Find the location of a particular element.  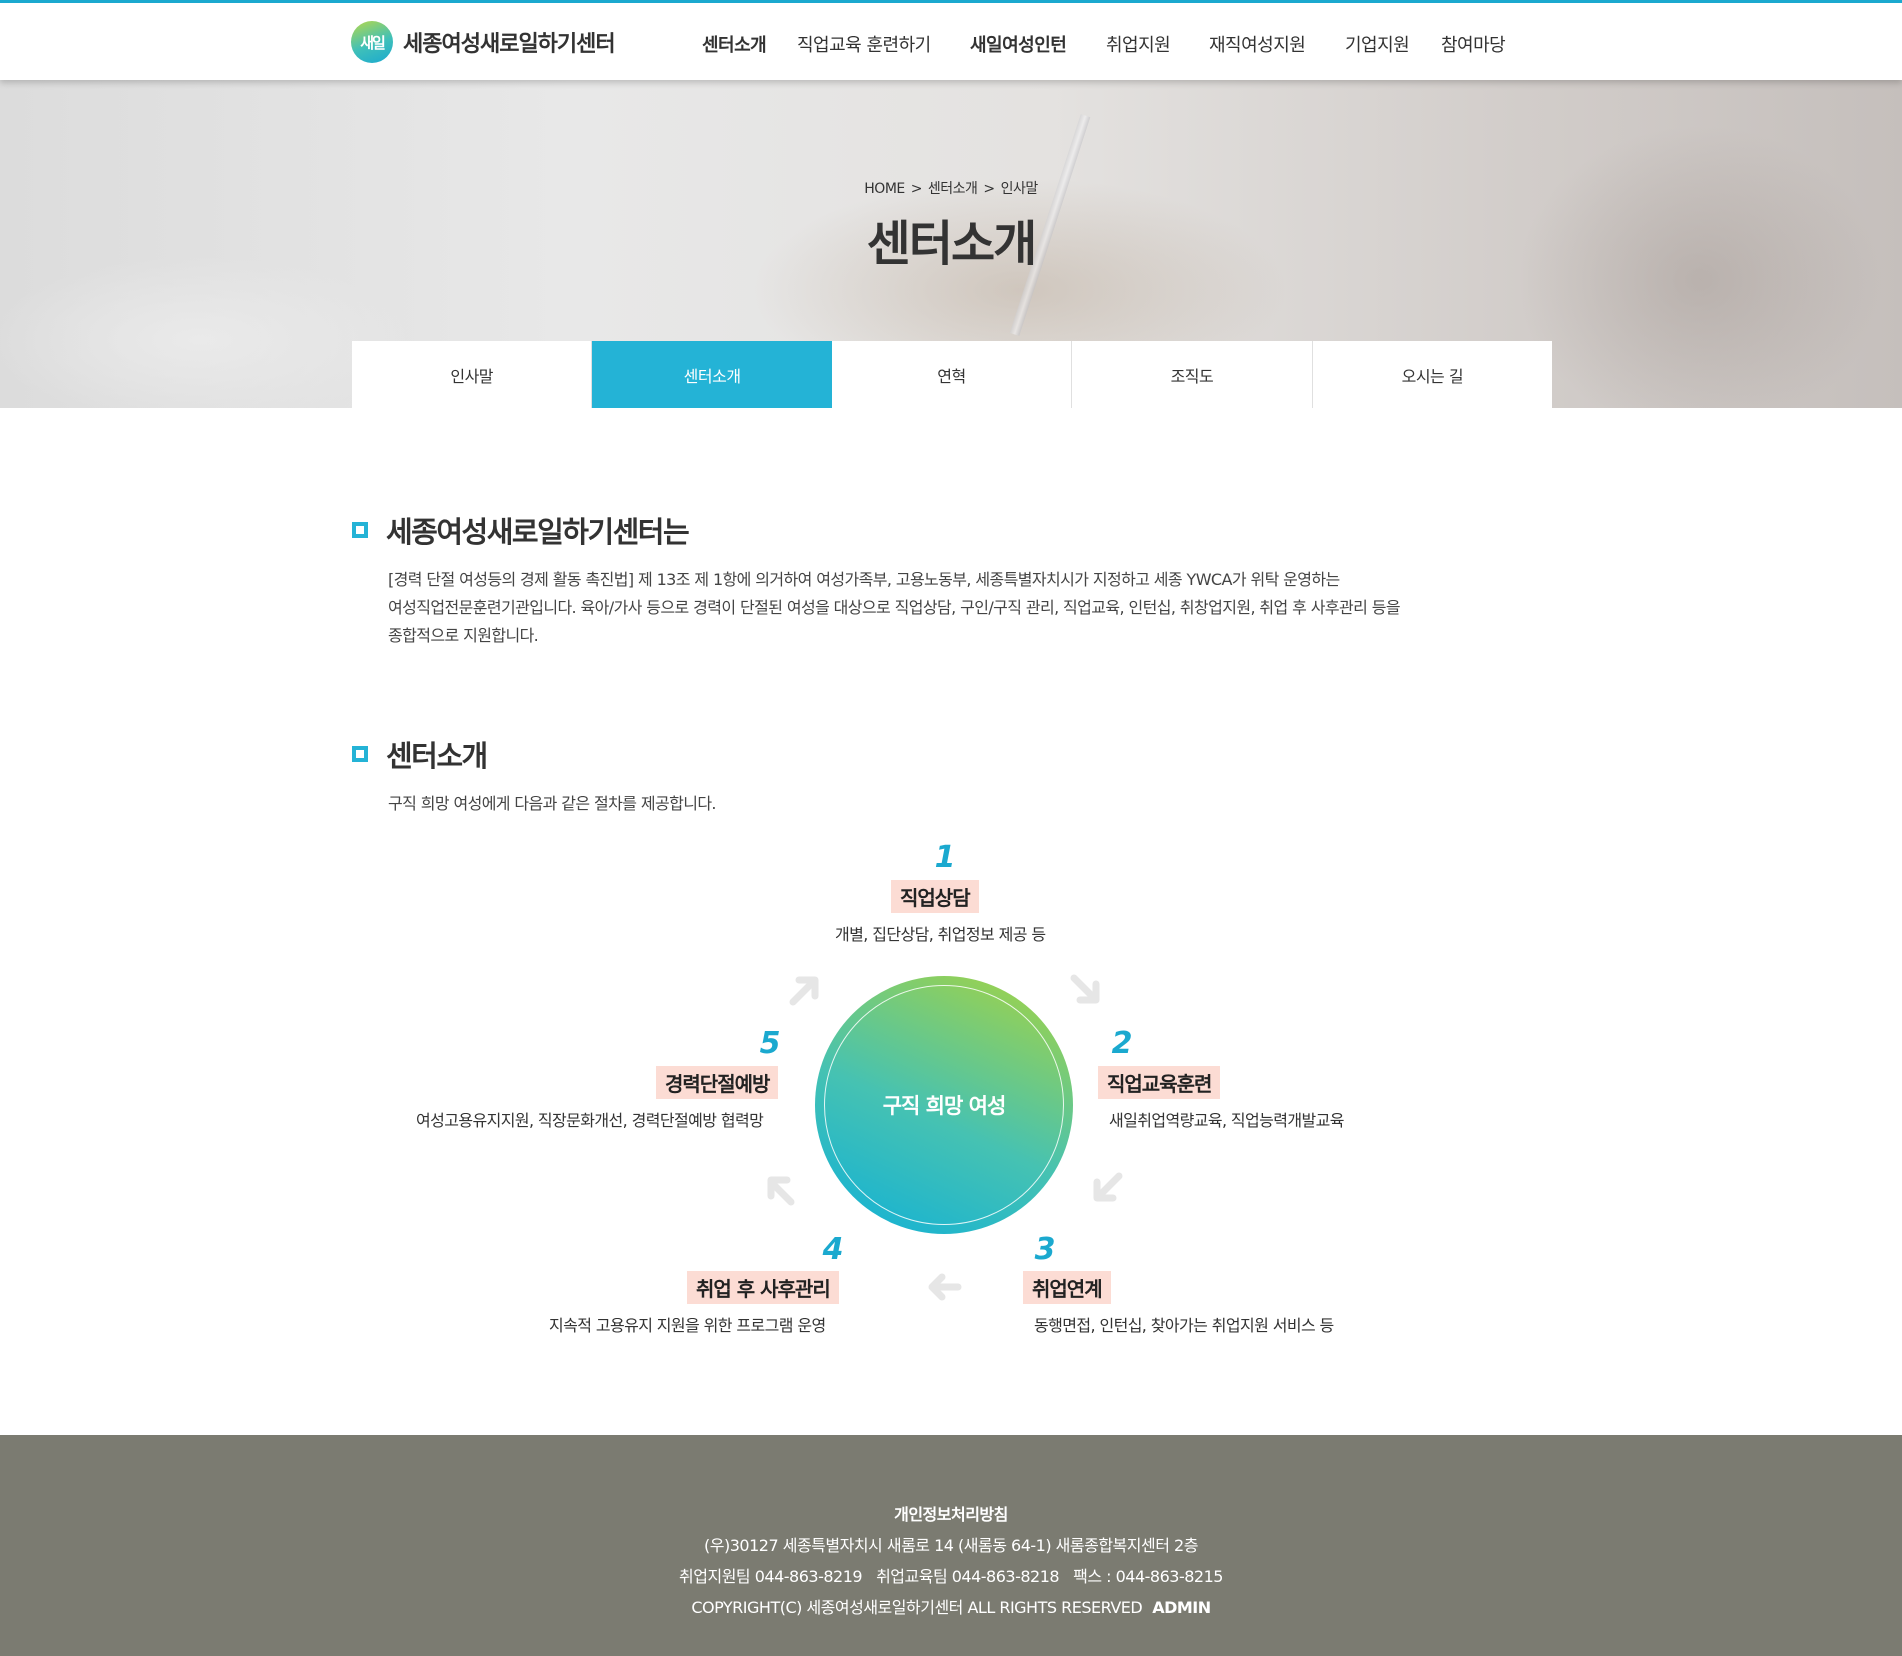

tab-greeting: 인사말 is located at coordinates (472, 374).